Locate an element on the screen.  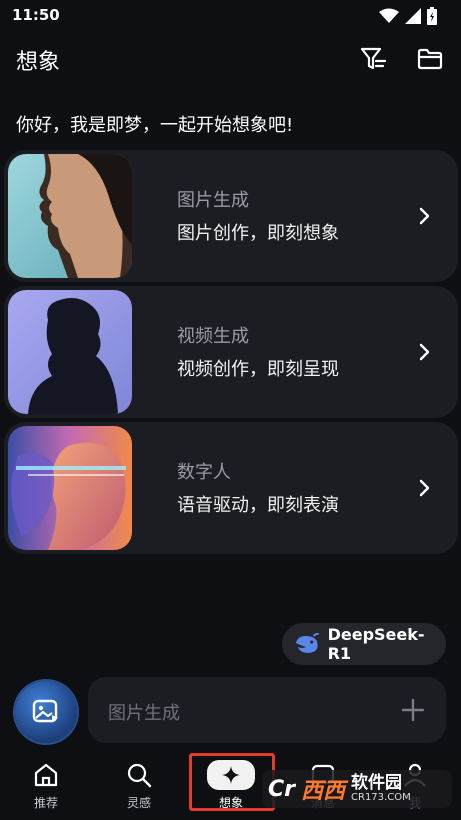
status-icons is located at coordinates (408, 16).